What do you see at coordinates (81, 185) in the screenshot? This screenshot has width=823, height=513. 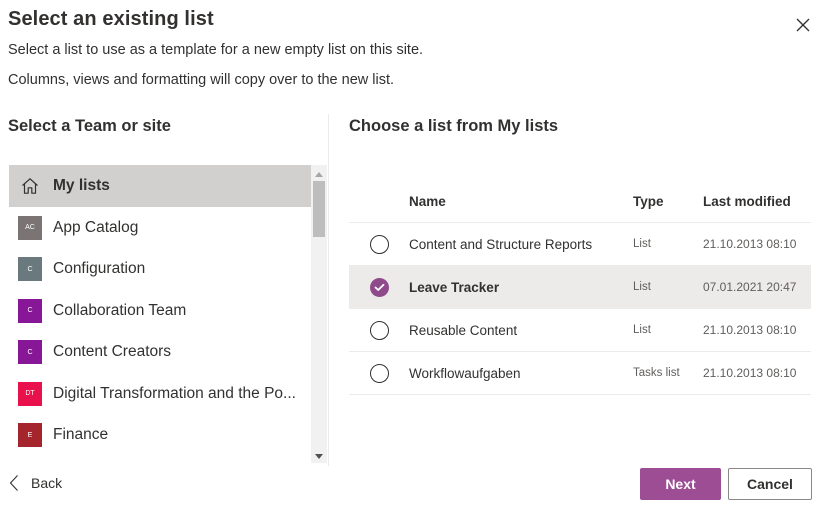 I see `site-item-label: My lists` at bounding box center [81, 185].